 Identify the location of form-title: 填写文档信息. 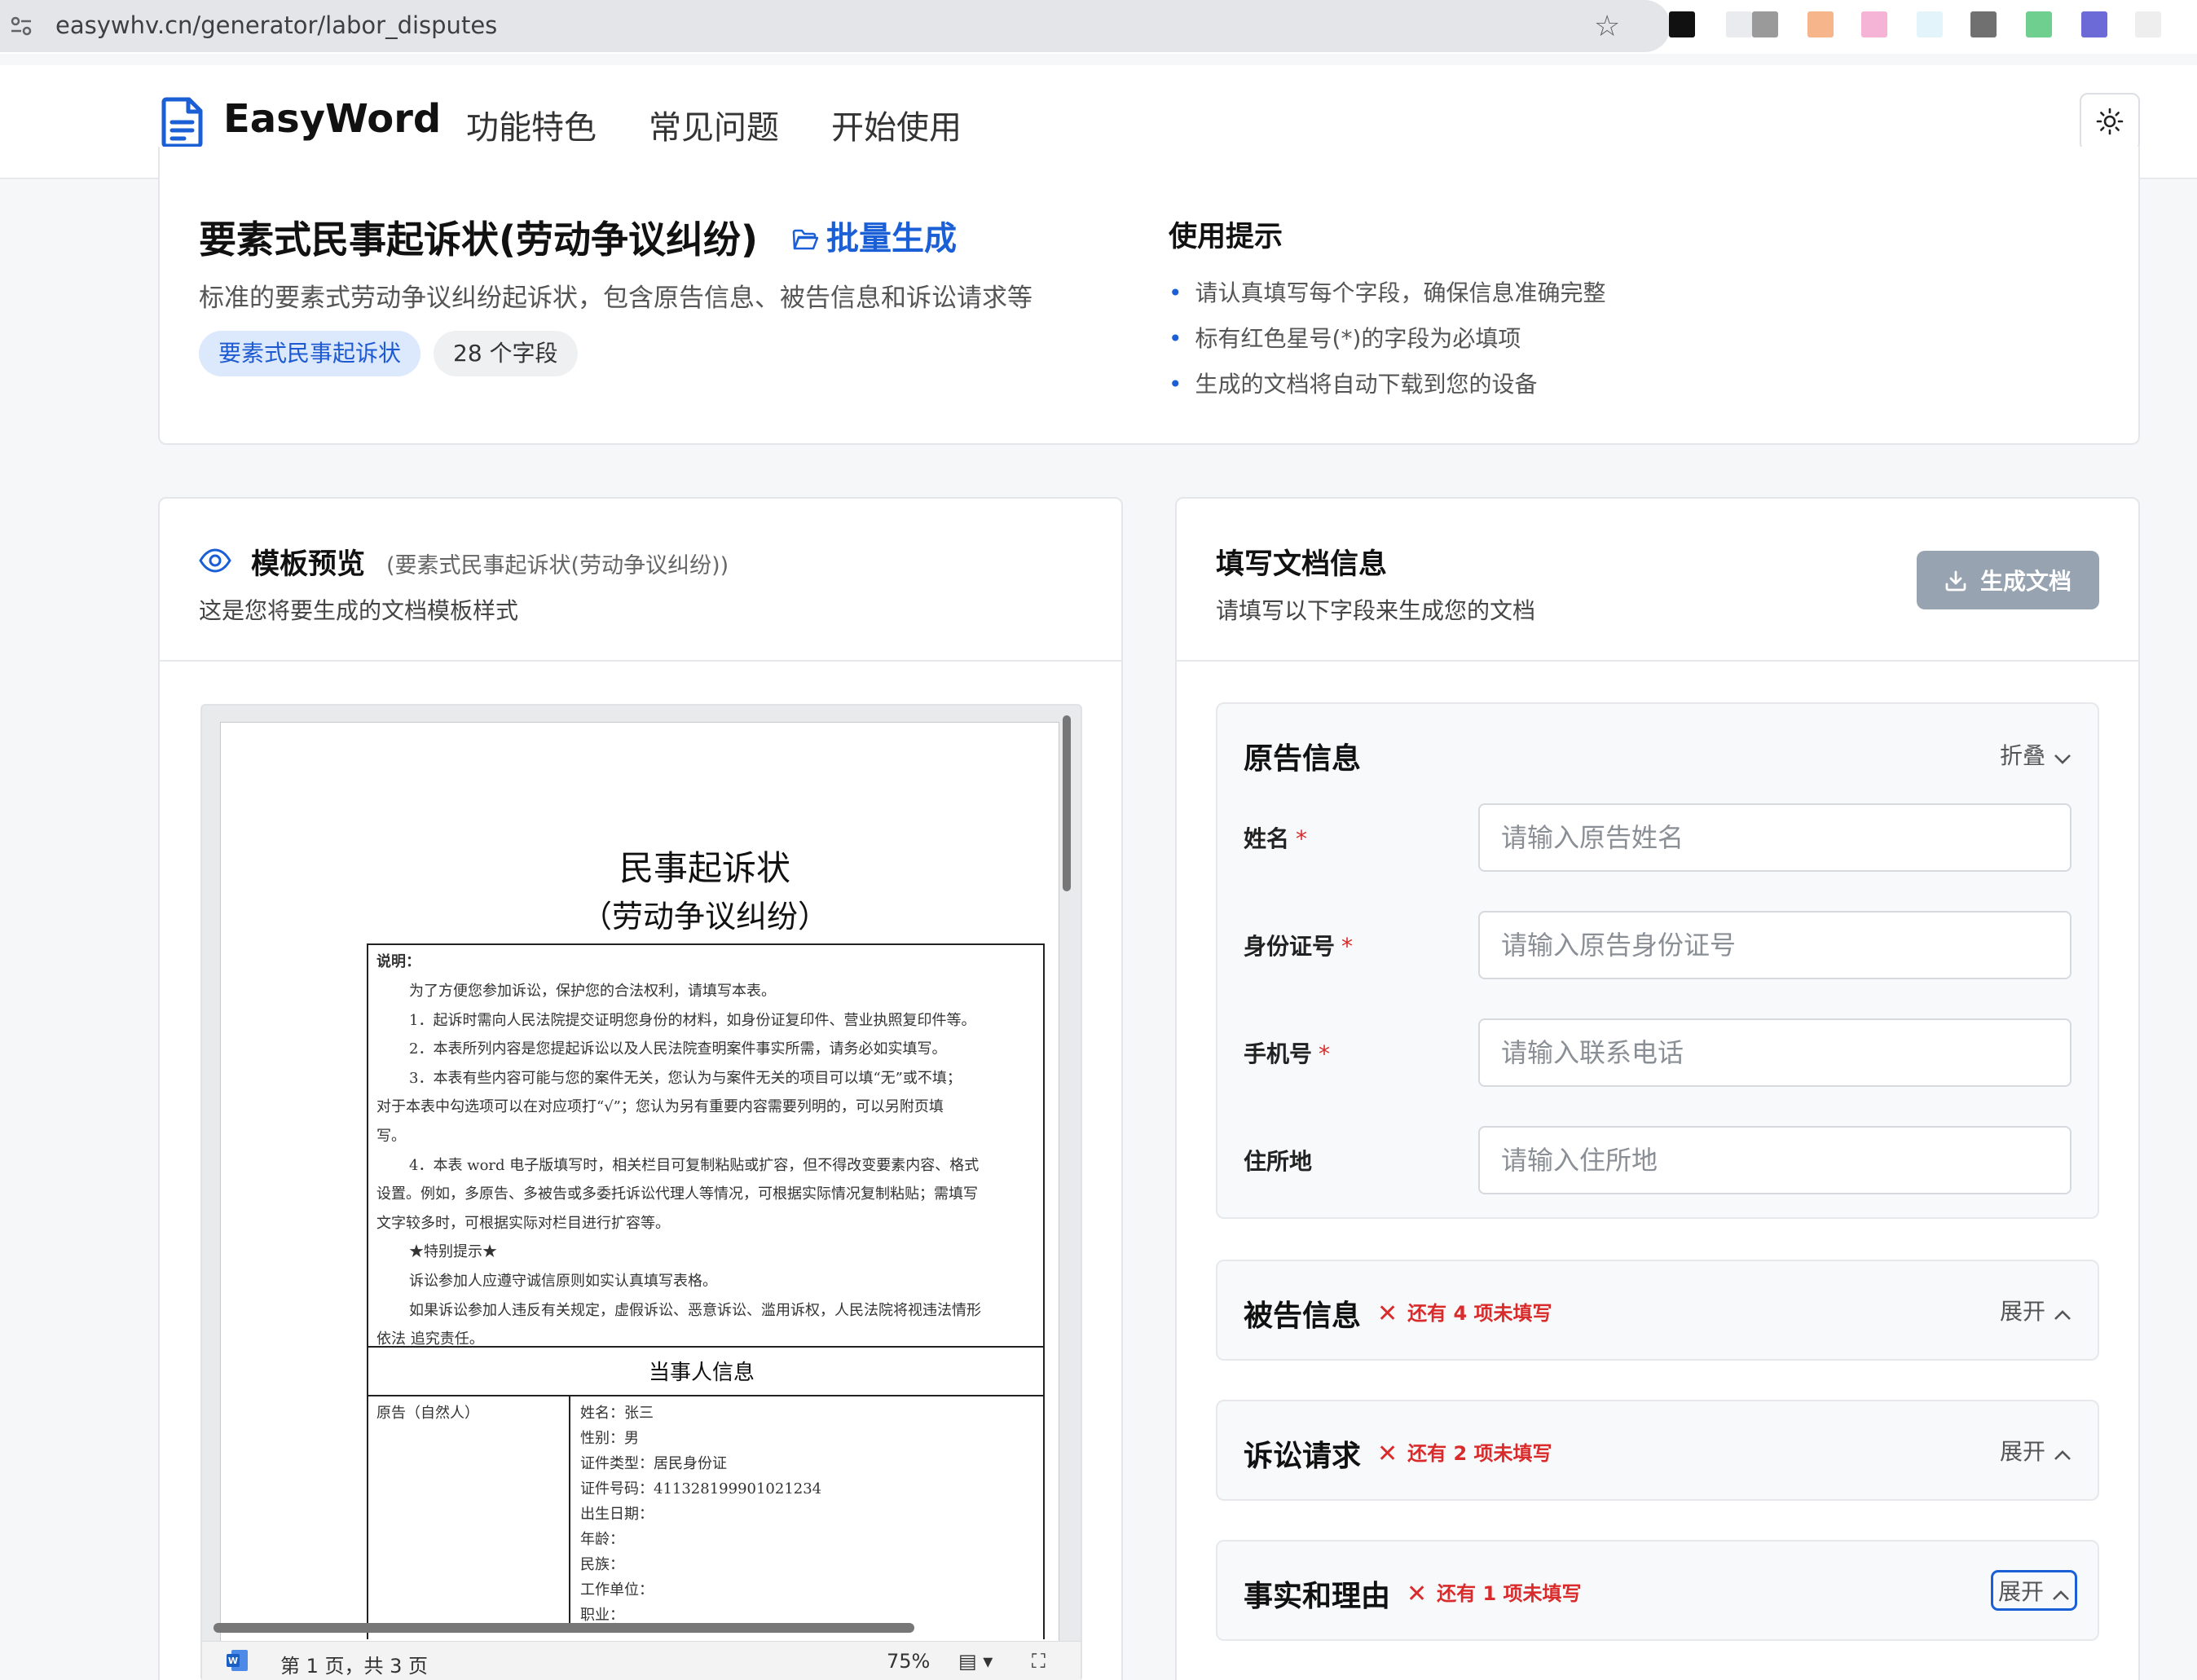
(1302, 564).